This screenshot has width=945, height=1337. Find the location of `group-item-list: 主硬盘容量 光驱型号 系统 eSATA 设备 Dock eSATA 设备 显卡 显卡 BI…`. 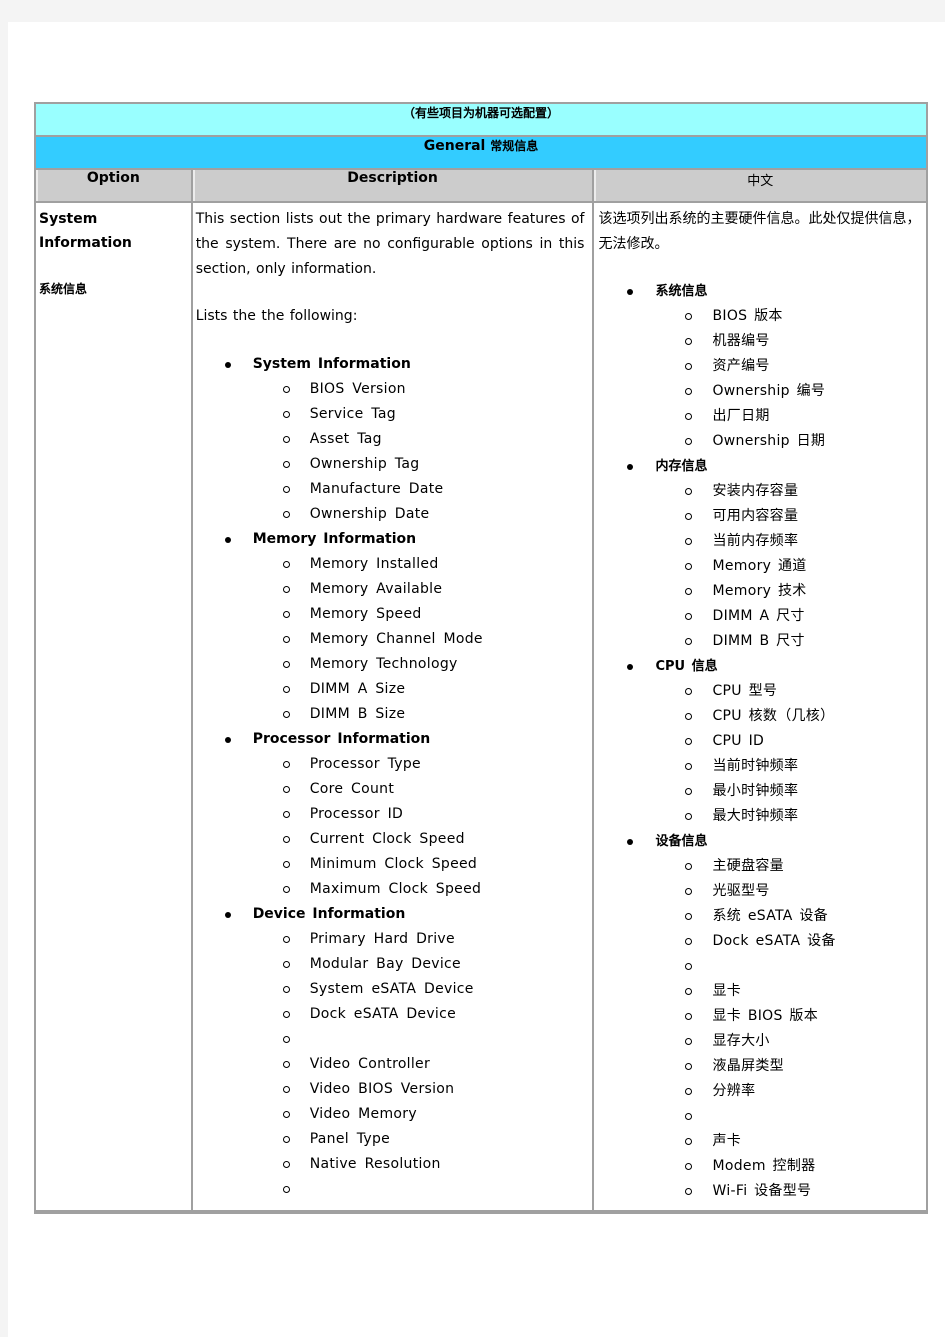

group-item-list: 主硬盘容量 光驱型号 系统 eSATA 设备 Dock eSATA 设备 显卡 显卡 BI… is located at coordinates (788, 1029).